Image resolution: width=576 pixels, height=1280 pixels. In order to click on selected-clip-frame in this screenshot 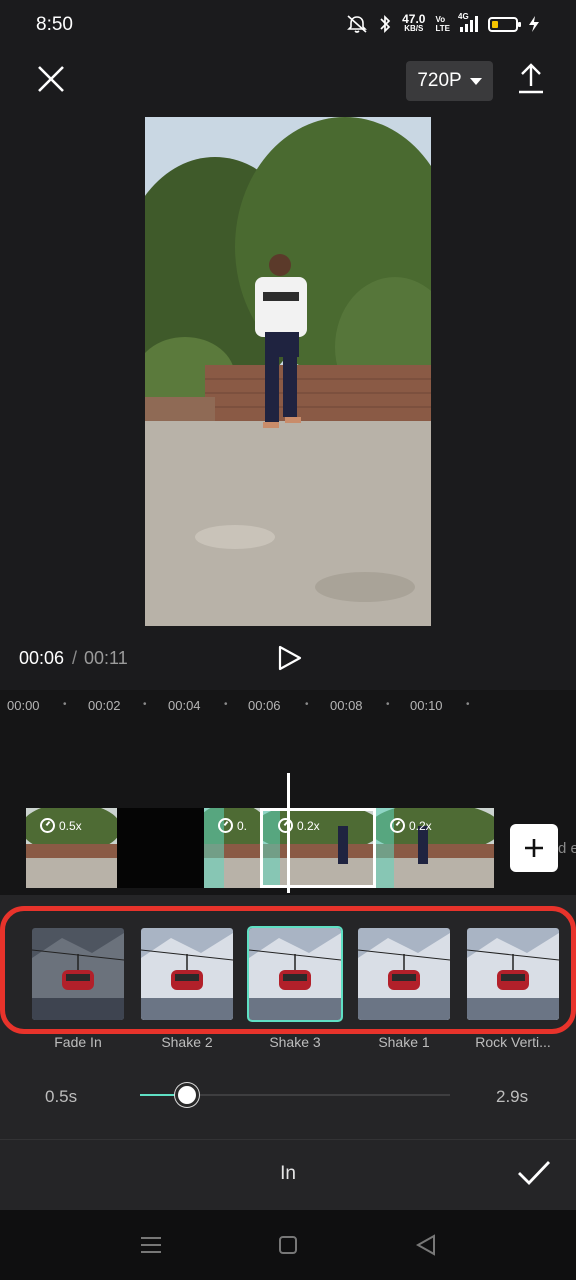, I will do `click(318, 848)`.